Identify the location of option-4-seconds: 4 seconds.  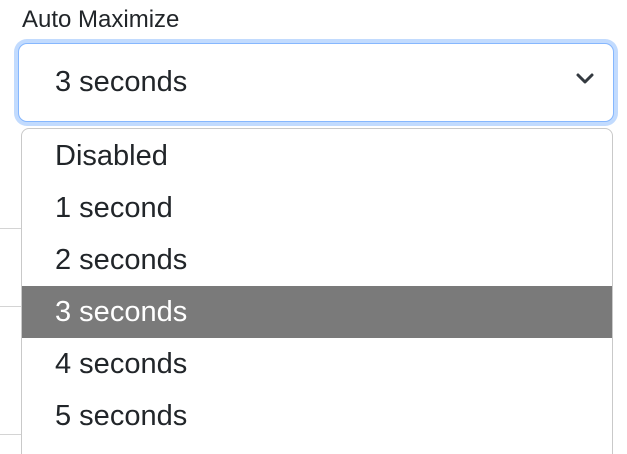
(317, 364).